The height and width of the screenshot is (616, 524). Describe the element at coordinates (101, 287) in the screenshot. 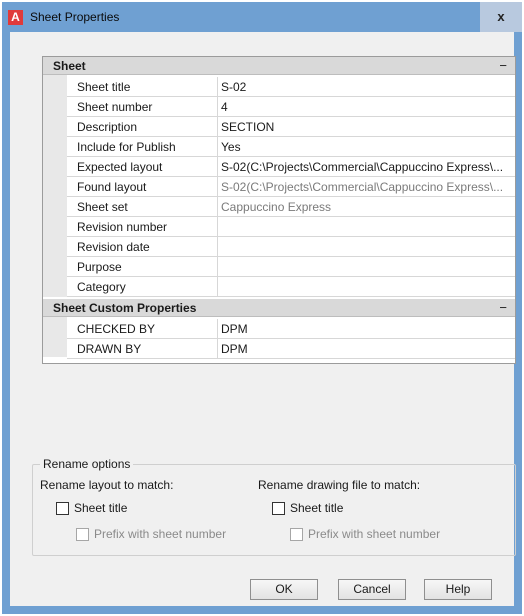

I see `property-label: Category` at that location.